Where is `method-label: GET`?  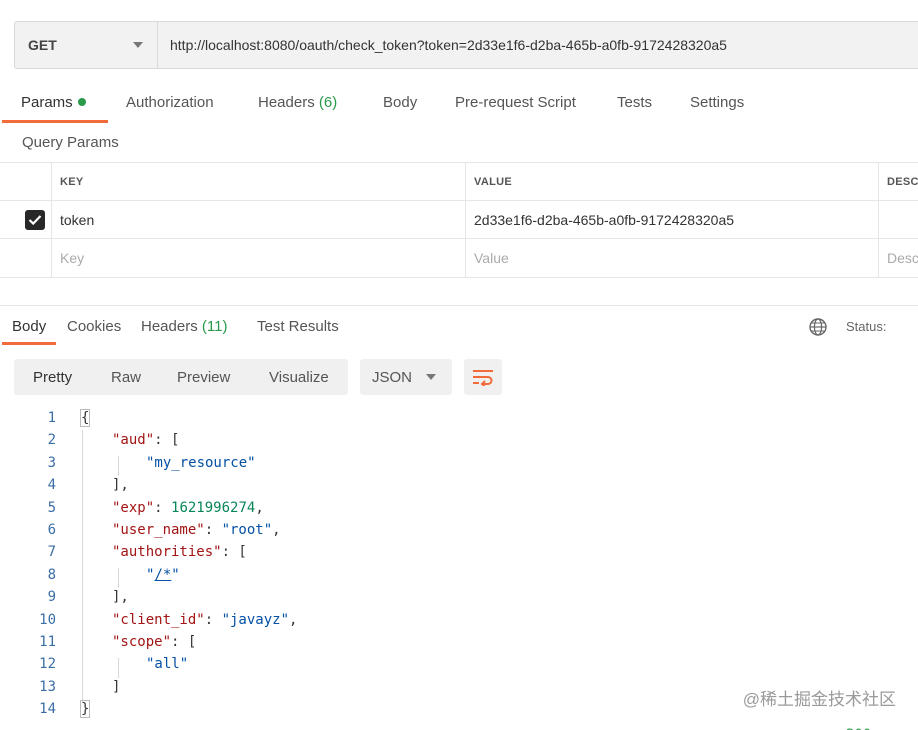
method-label: GET is located at coordinates (42, 45).